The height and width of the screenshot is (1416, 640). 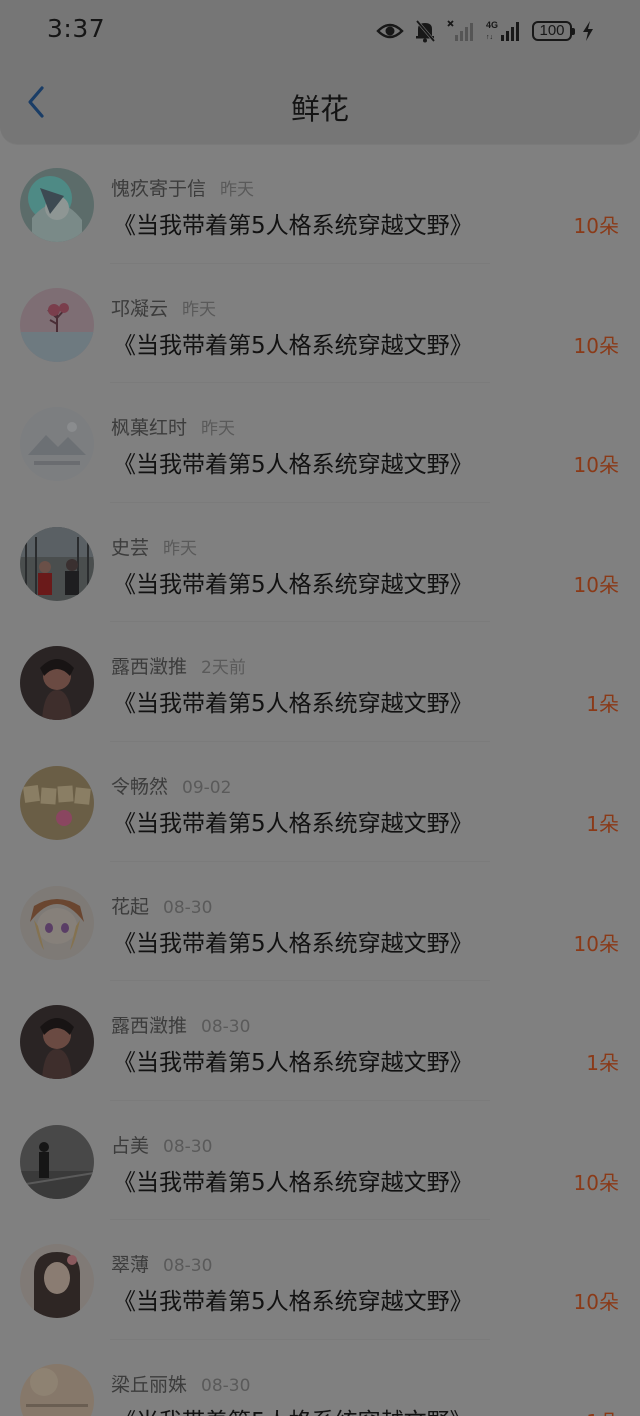 What do you see at coordinates (320, 1280) in the screenshot?
I see `list-item: 翠薄 08-30 《当我带着第5人格系统穿越文野》 10朵` at bounding box center [320, 1280].